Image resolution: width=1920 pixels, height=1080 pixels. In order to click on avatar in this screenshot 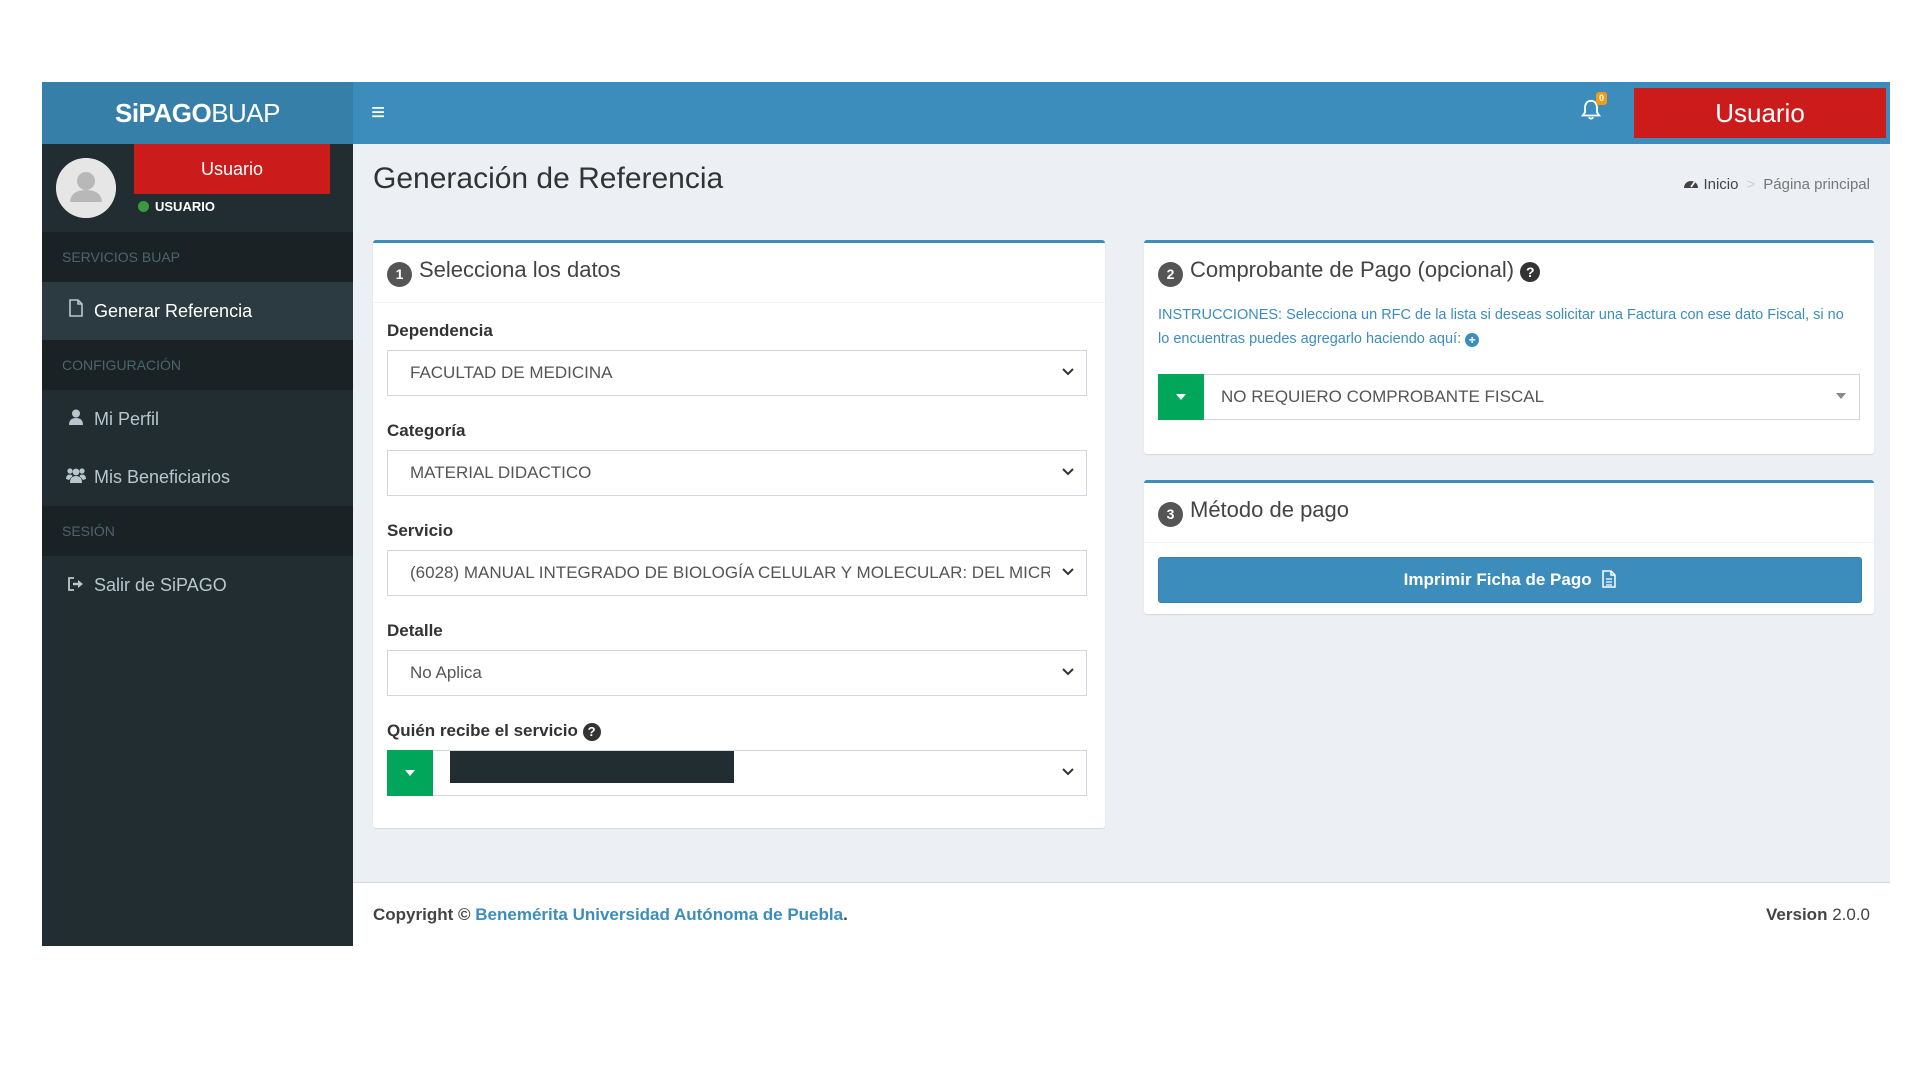, I will do `click(86, 188)`.